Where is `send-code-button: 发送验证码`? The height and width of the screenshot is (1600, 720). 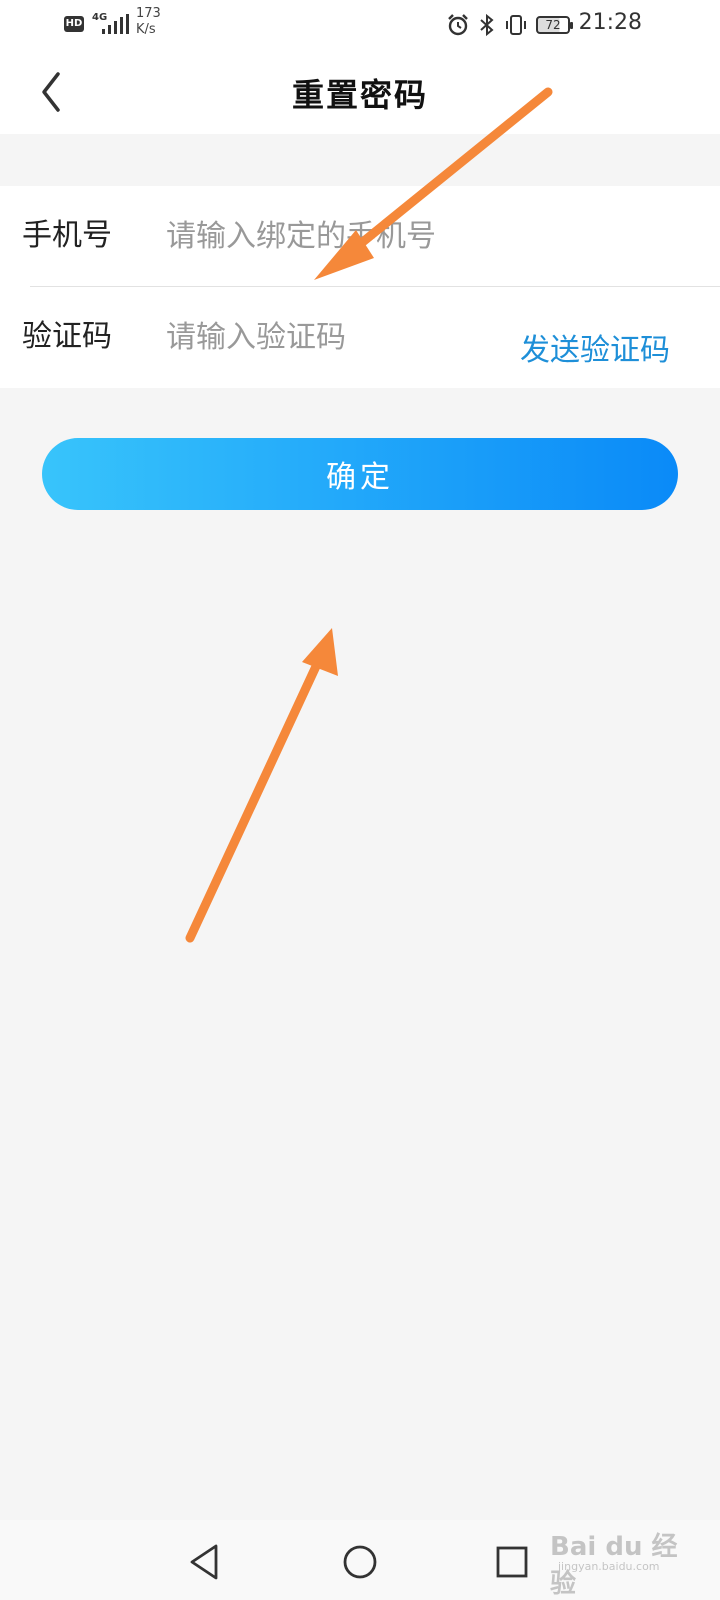 send-code-button: 发送验证码 is located at coordinates (595, 347).